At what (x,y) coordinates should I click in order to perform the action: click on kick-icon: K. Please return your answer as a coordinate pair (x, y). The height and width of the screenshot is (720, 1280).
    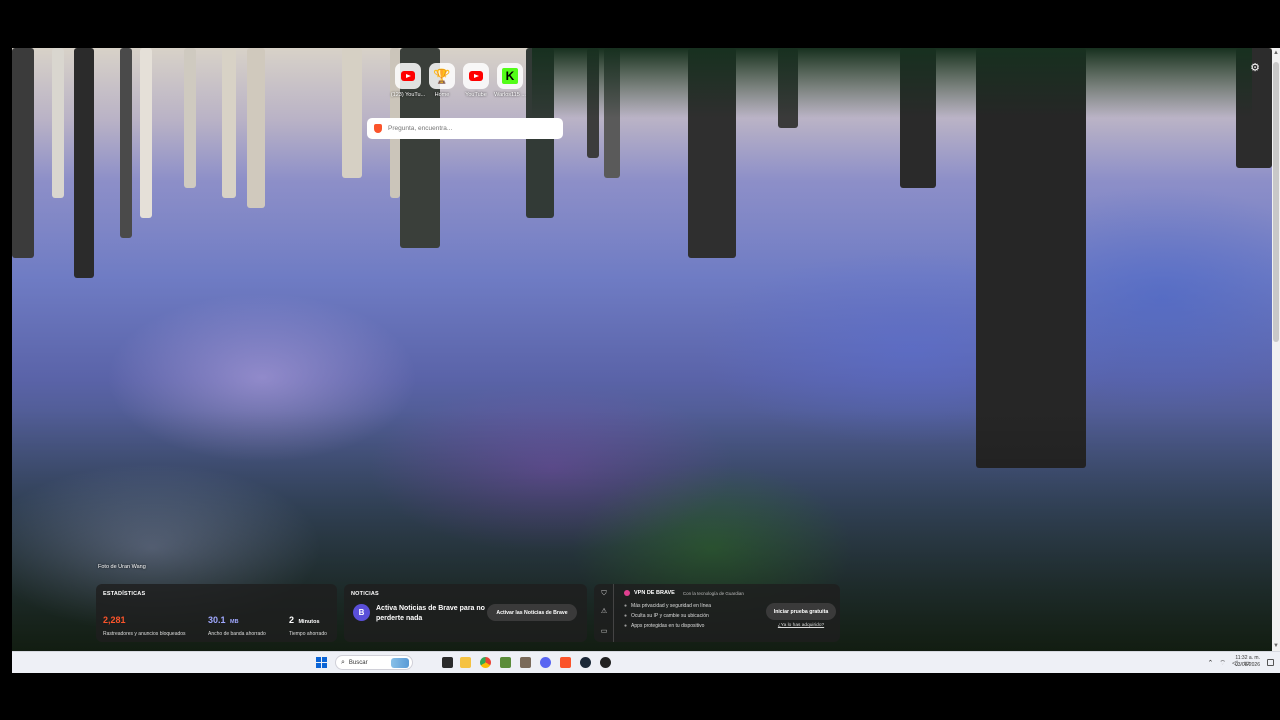
    Looking at the image, I should click on (510, 76).